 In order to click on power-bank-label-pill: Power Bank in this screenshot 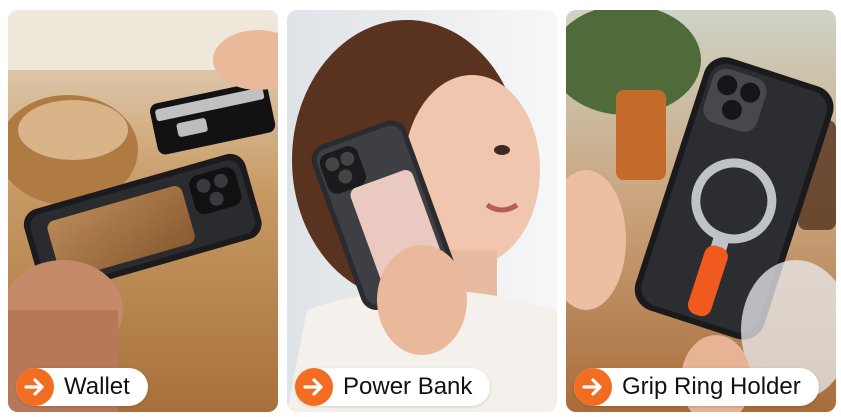, I will do `click(393, 387)`.